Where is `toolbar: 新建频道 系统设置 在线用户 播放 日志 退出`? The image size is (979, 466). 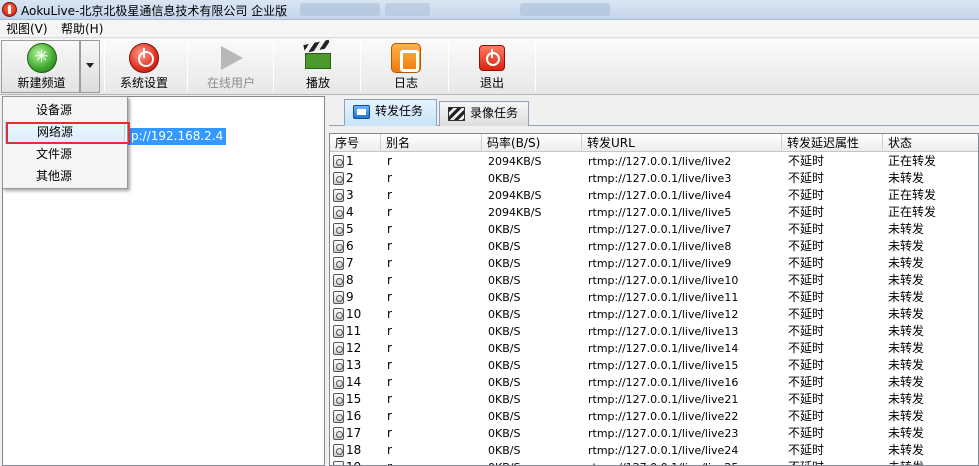
toolbar: 新建频道 系统设置 在线用户 播放 日志 退出 is located at coordinates (489, 67).